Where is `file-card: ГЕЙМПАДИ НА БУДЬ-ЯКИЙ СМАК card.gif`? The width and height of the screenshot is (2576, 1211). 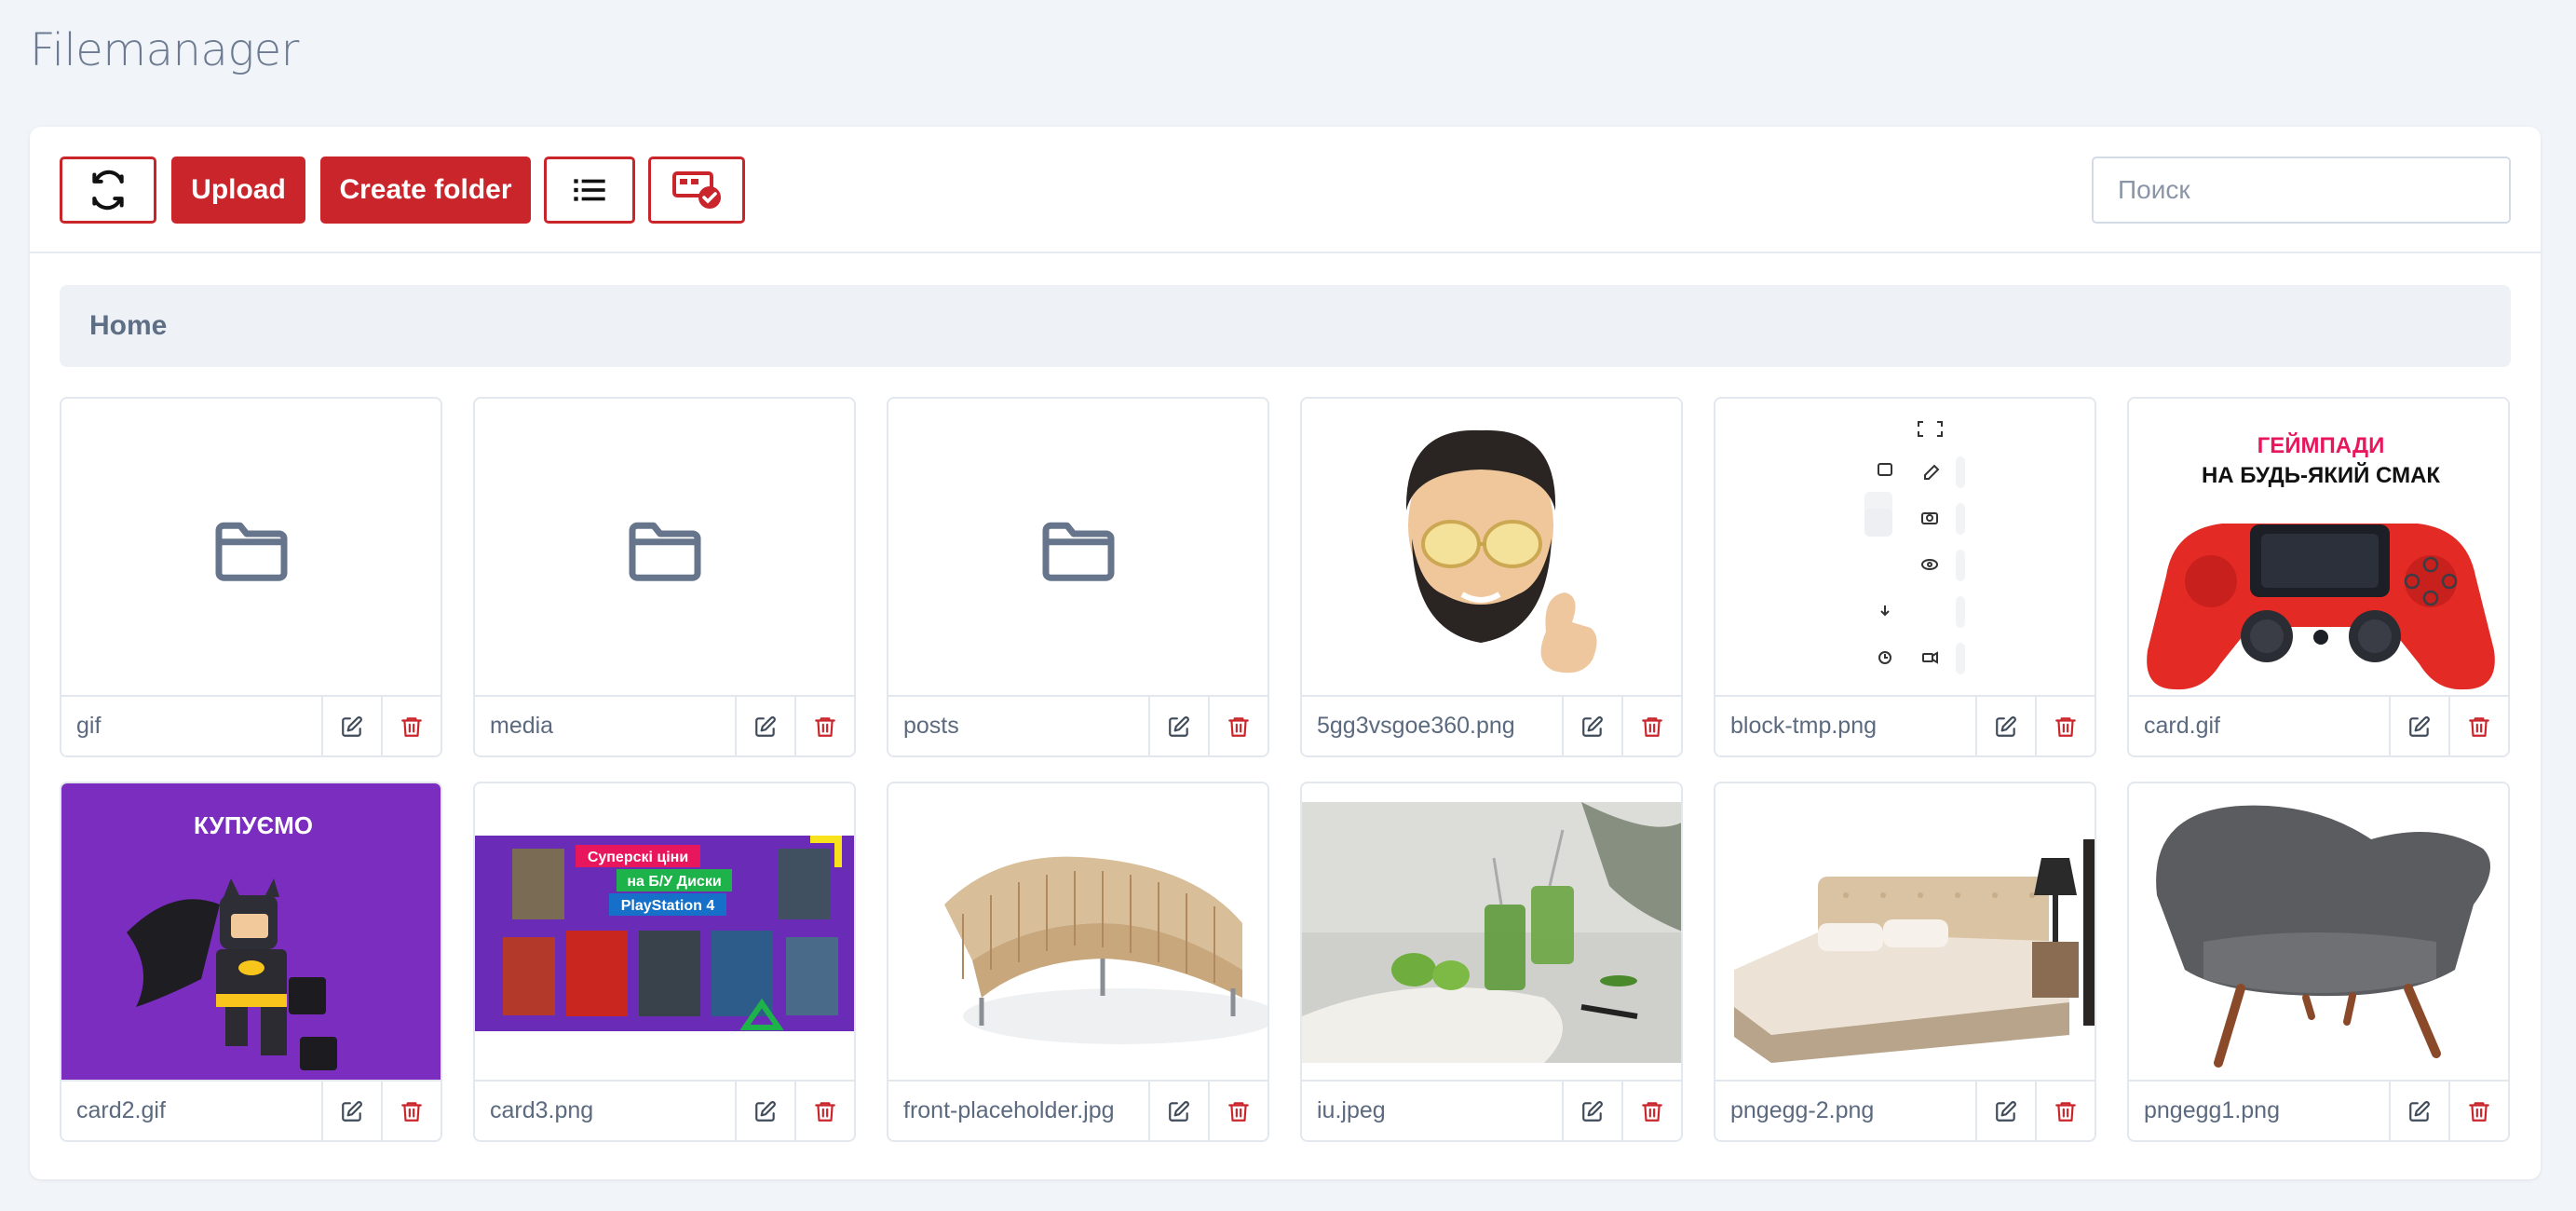 file-card: ГЕЙМПАДИ НА БУДЬ-ЯКИЙ СМАК card.gif is located at coordinates (2318, 577).